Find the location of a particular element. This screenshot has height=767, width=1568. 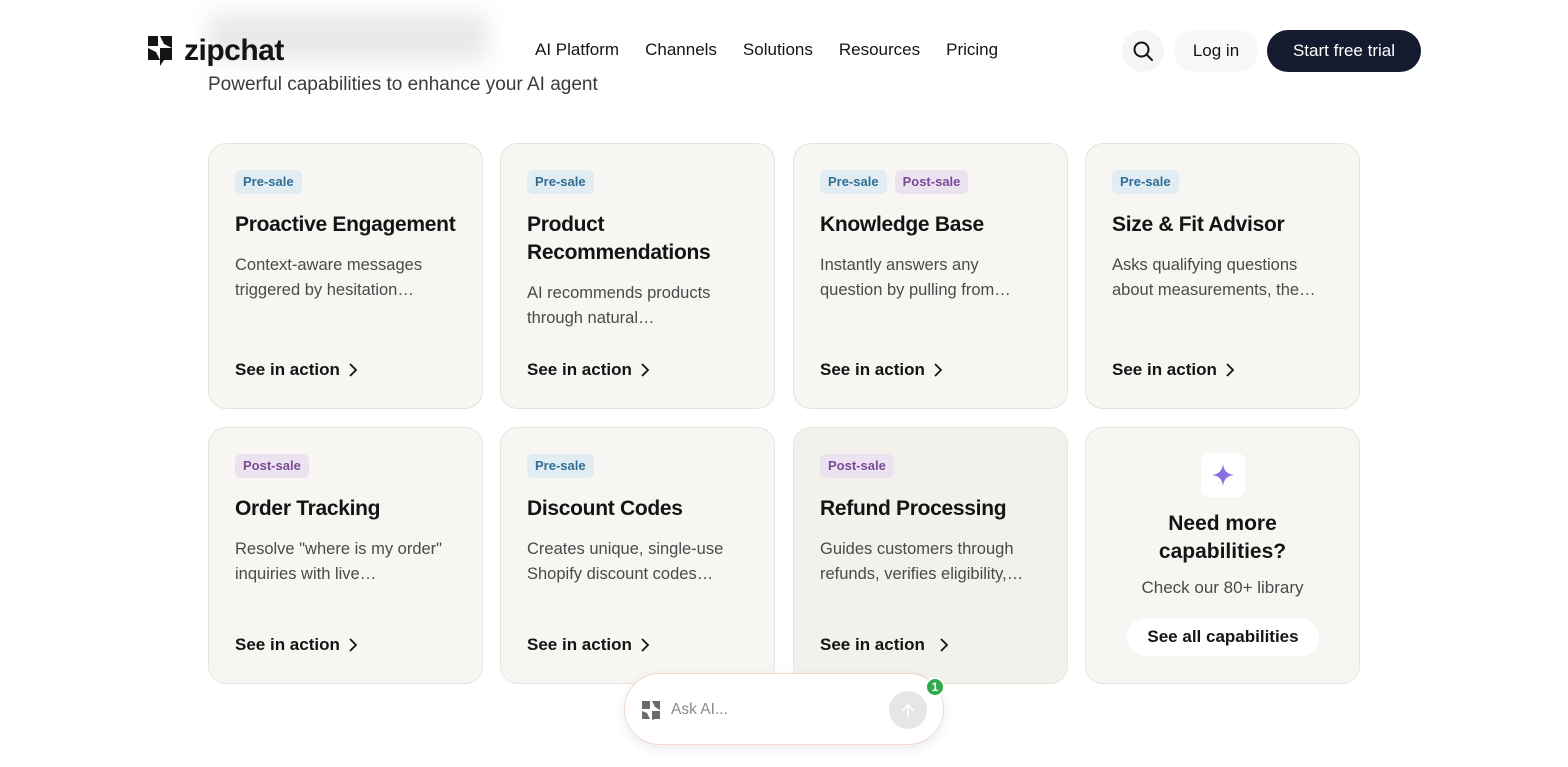

start-free-trial-button: Start free trial is located at coordinates (1344, 51).